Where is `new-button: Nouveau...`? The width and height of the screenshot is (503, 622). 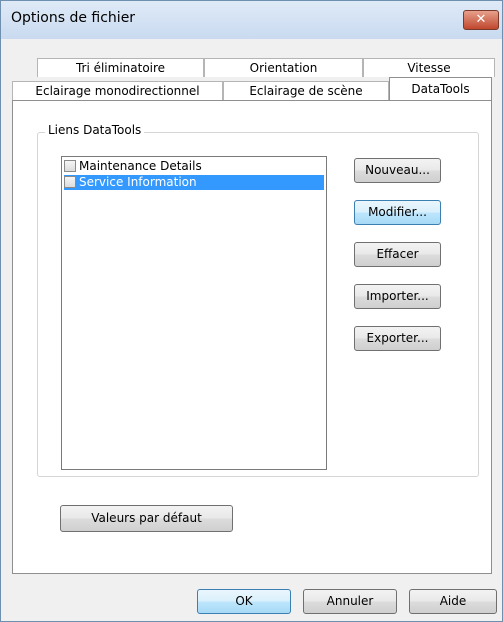
new-button: Nouveau... is located at coordinates (397, 170).